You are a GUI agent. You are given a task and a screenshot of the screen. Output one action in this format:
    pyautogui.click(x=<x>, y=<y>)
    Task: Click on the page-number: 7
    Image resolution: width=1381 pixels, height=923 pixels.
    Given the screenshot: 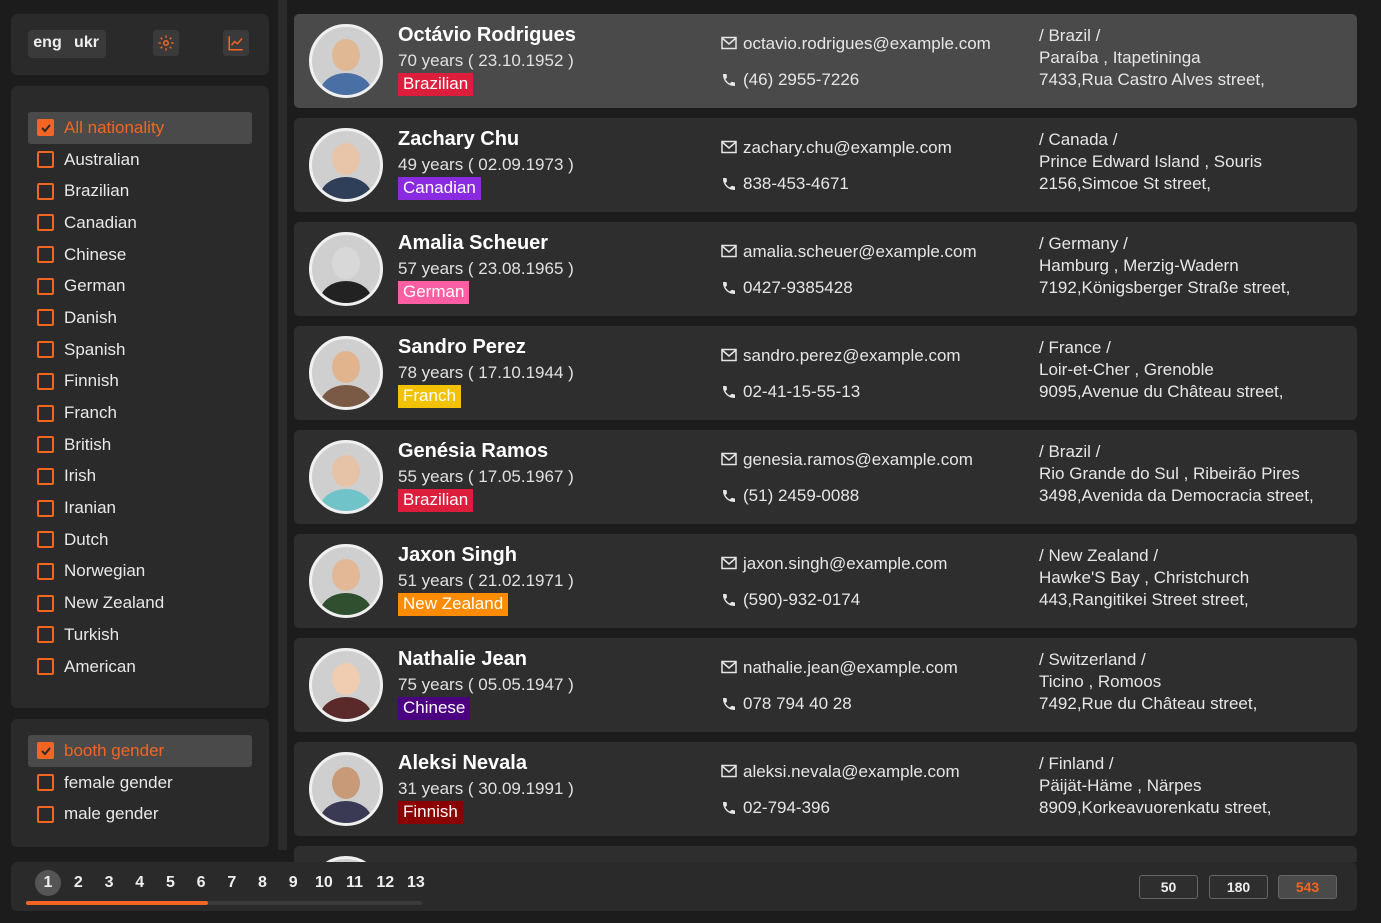 What is the action you would take?
    pyautogui.click(x=231, y=883)
    